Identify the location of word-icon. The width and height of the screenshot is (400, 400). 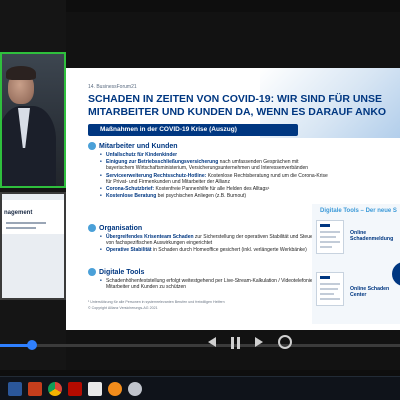
(15, 389).